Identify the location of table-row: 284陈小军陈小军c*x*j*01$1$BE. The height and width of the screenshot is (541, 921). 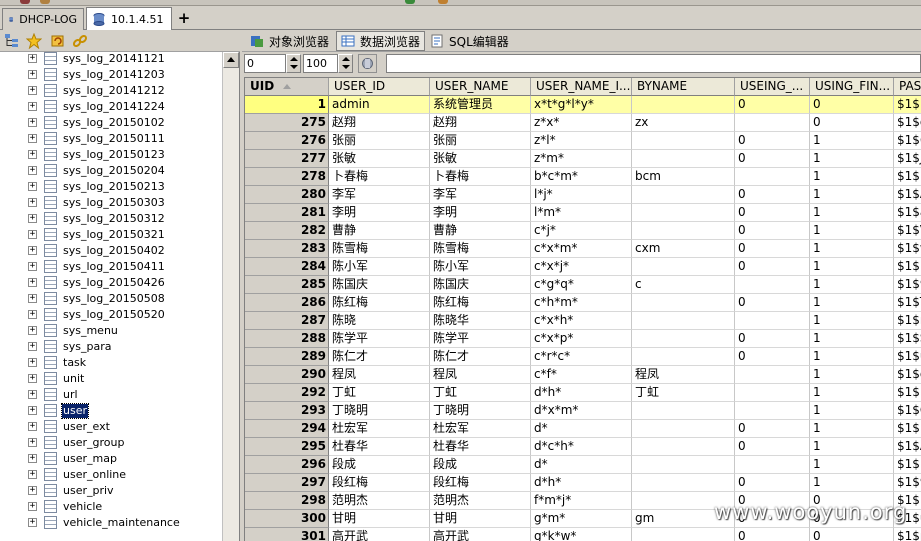
(583, 267).